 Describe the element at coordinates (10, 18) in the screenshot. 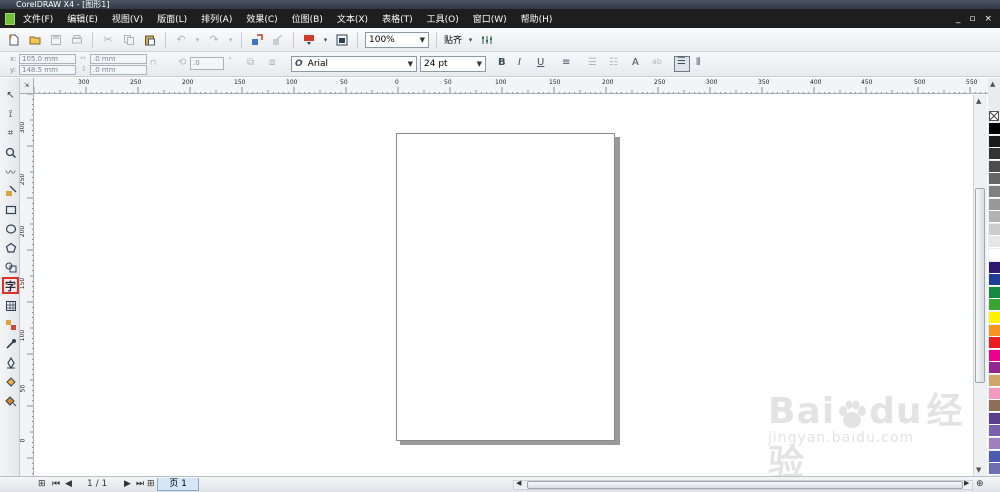

I see `coreldraw-app-icon` at that location.